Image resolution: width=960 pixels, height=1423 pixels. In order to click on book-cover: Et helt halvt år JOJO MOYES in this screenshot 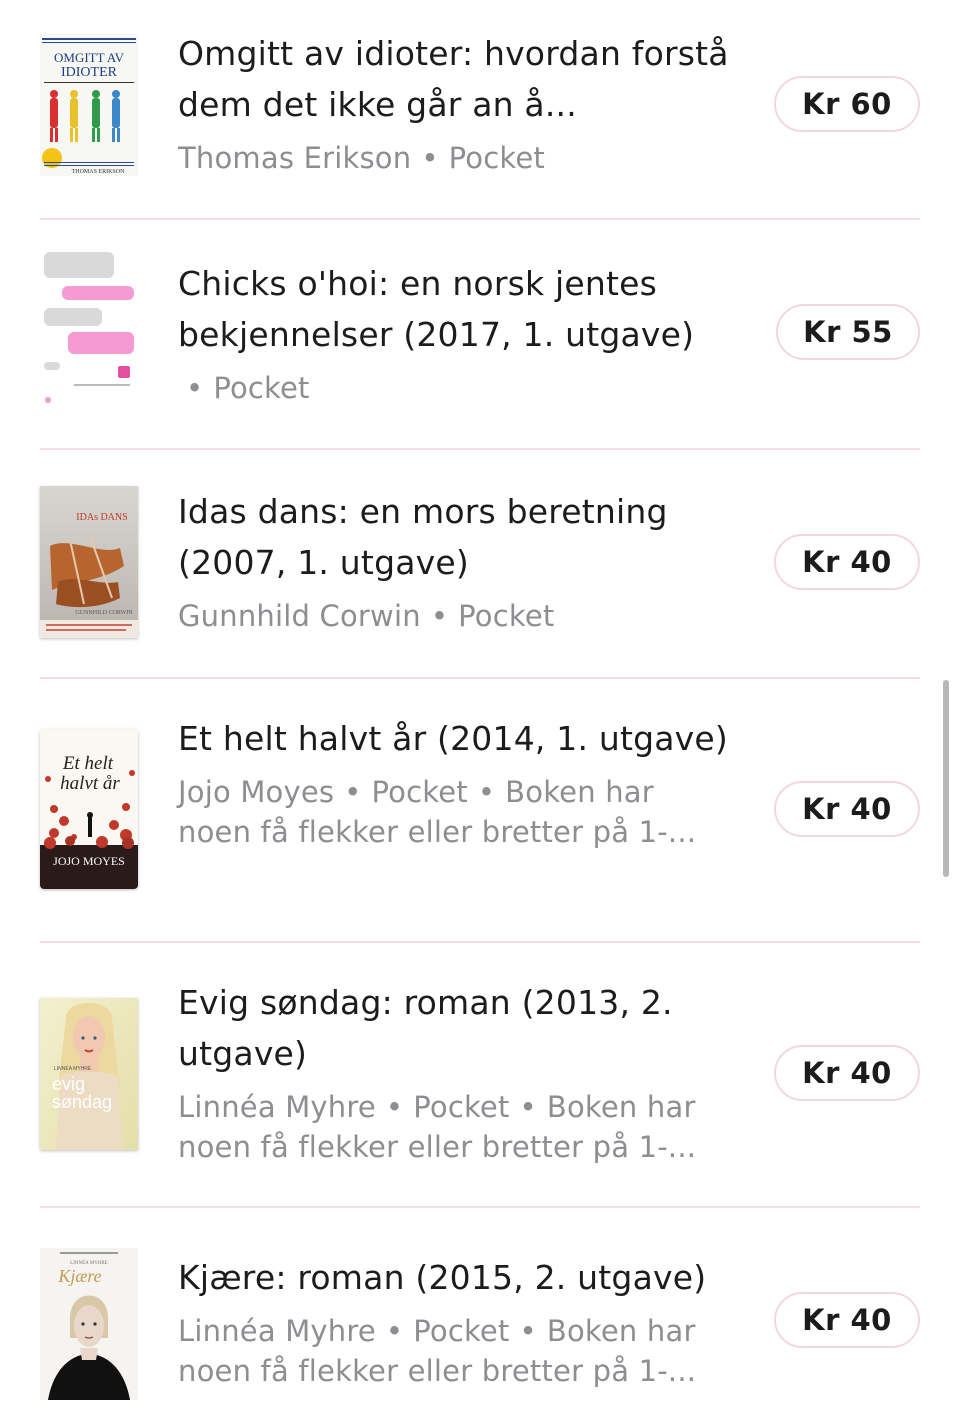, I will do `click(89, 809)`.